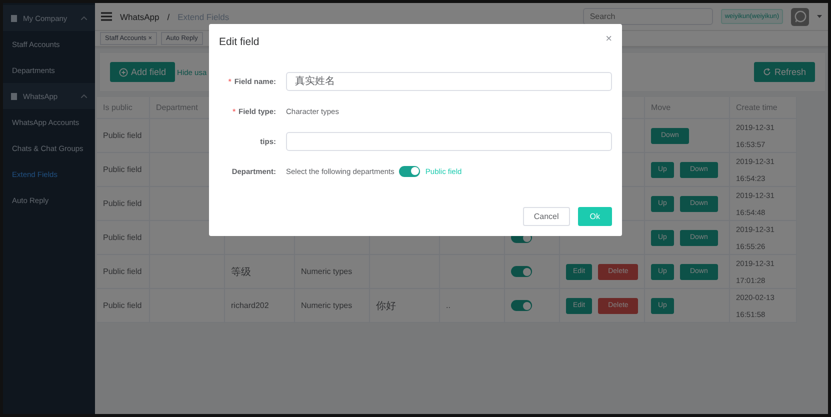 The image size is (831, 417). I want to click on cancel-button: Cancel, so click(546, 216).